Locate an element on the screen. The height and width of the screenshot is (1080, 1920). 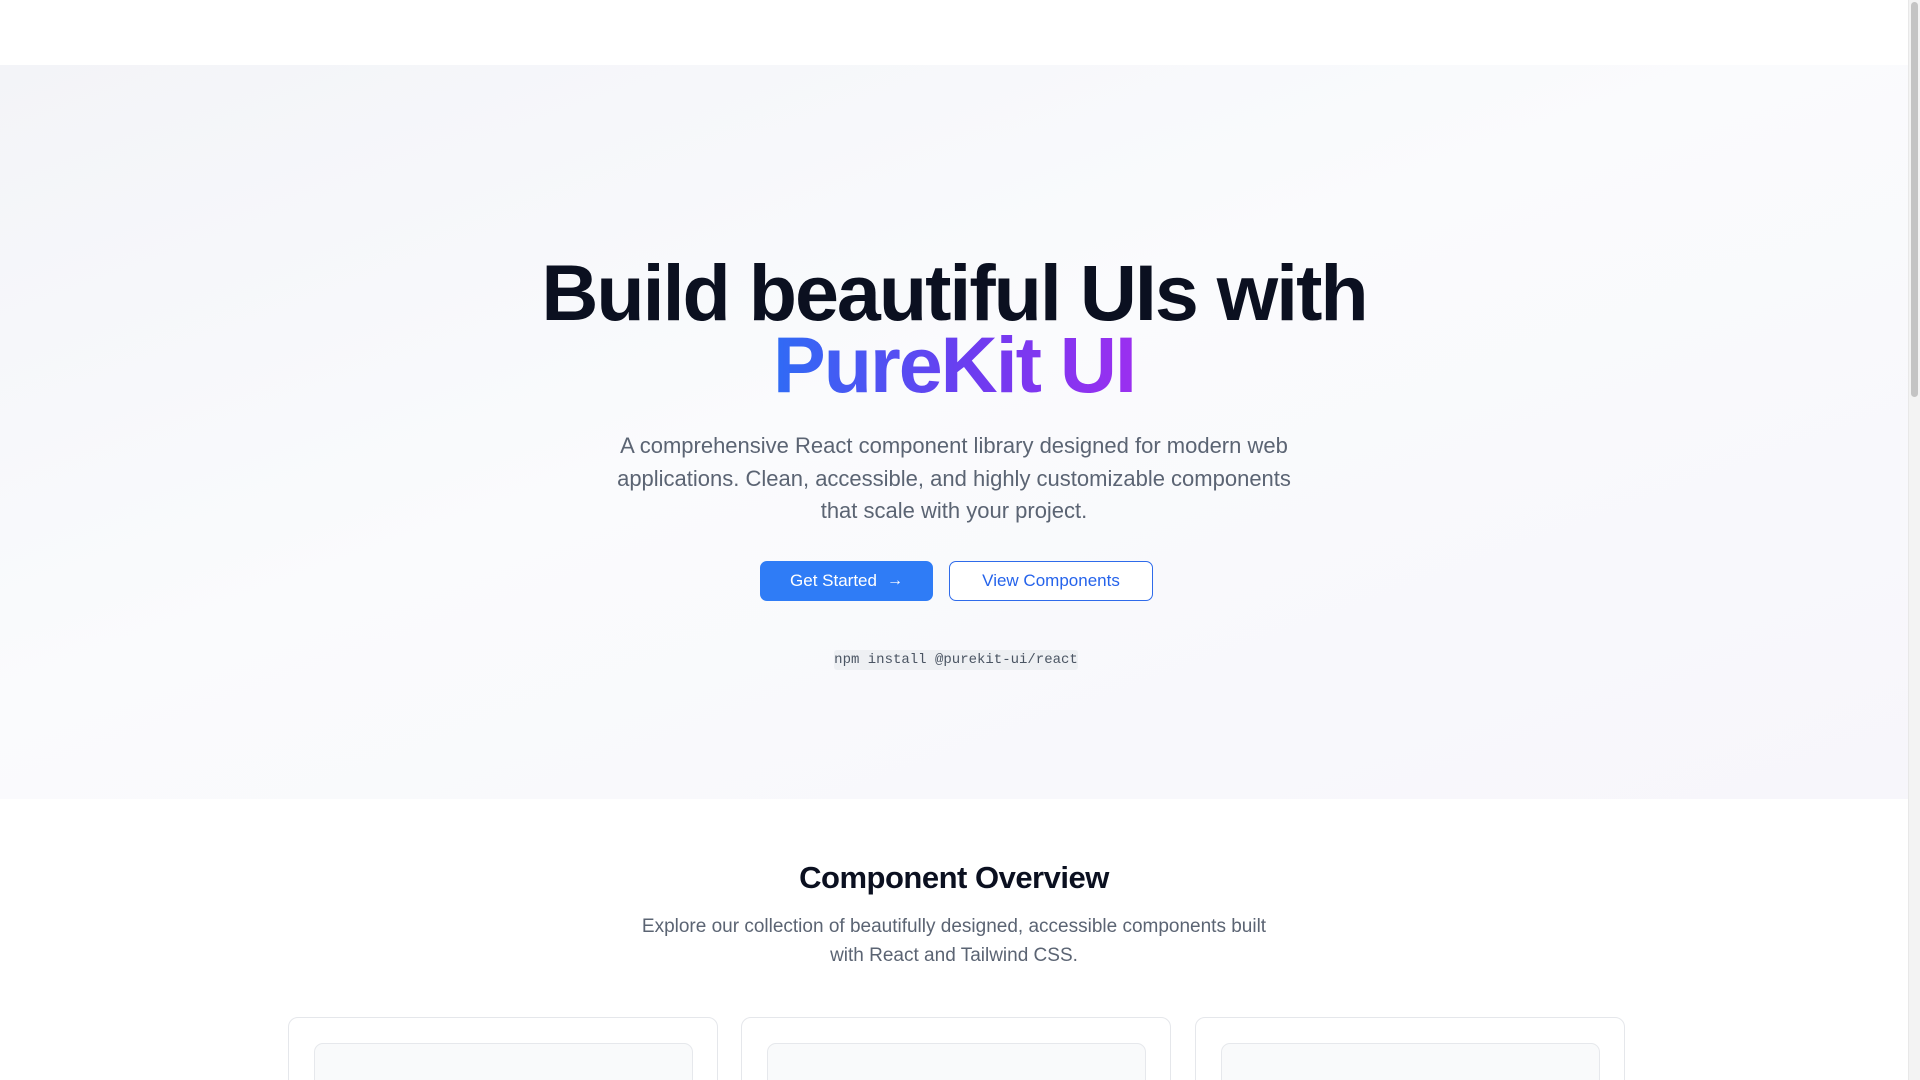
hero-title: Build beautiful UIs with PureKit UI is located at coordinates (954, 331).